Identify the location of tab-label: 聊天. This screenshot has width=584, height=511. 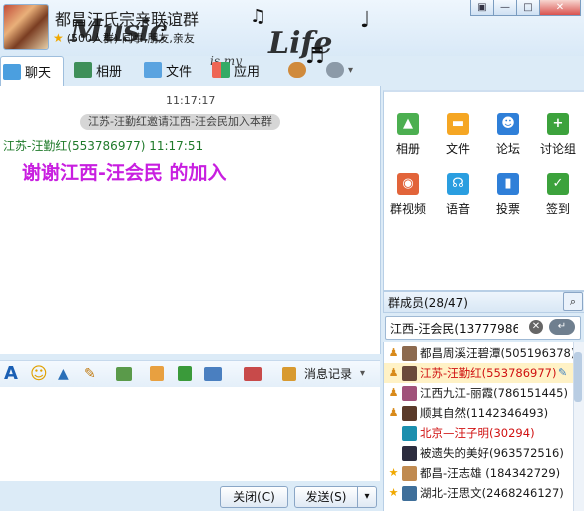
(38, 73).